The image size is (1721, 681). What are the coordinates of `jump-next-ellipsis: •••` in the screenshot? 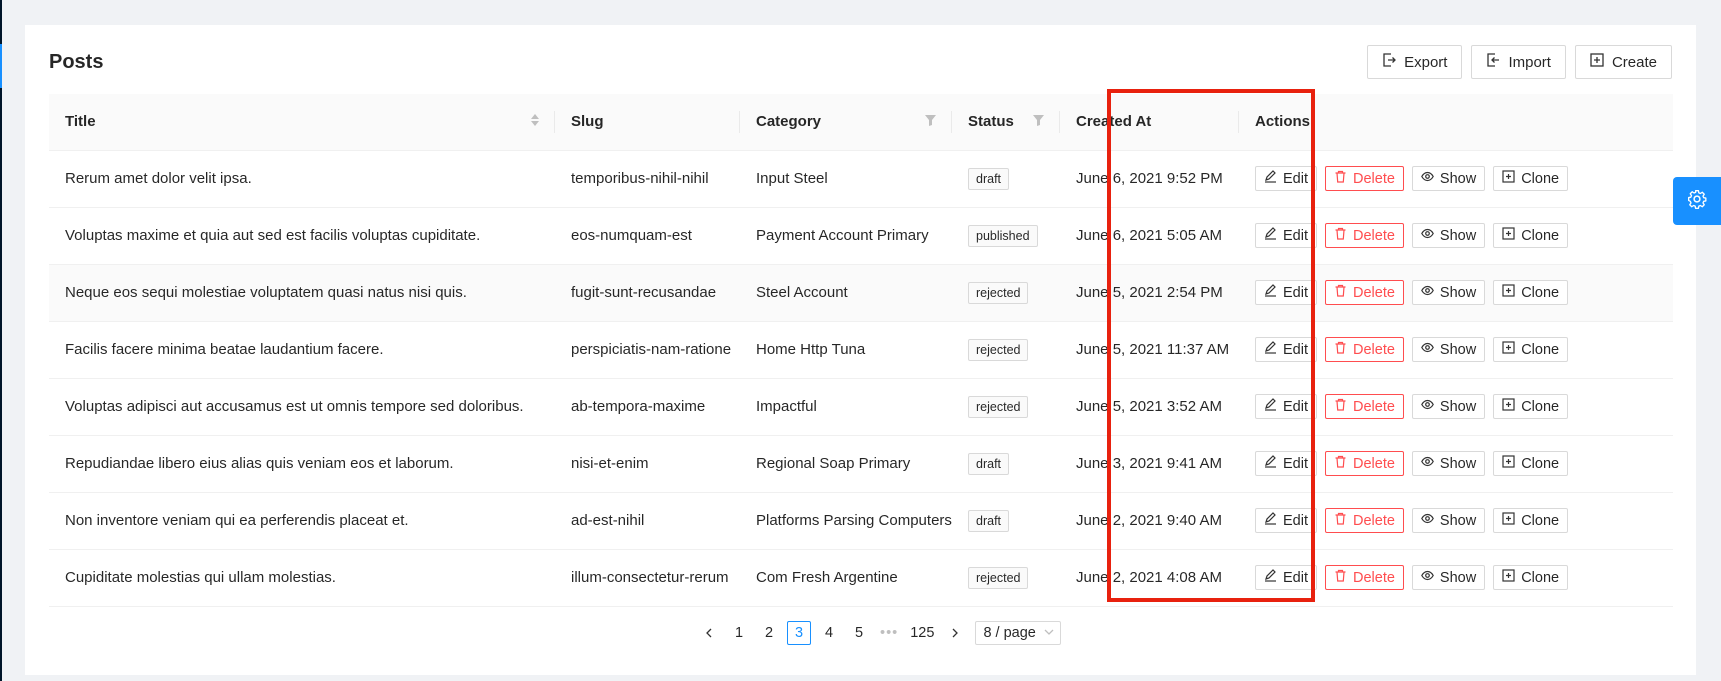 It's located at (889, 633).